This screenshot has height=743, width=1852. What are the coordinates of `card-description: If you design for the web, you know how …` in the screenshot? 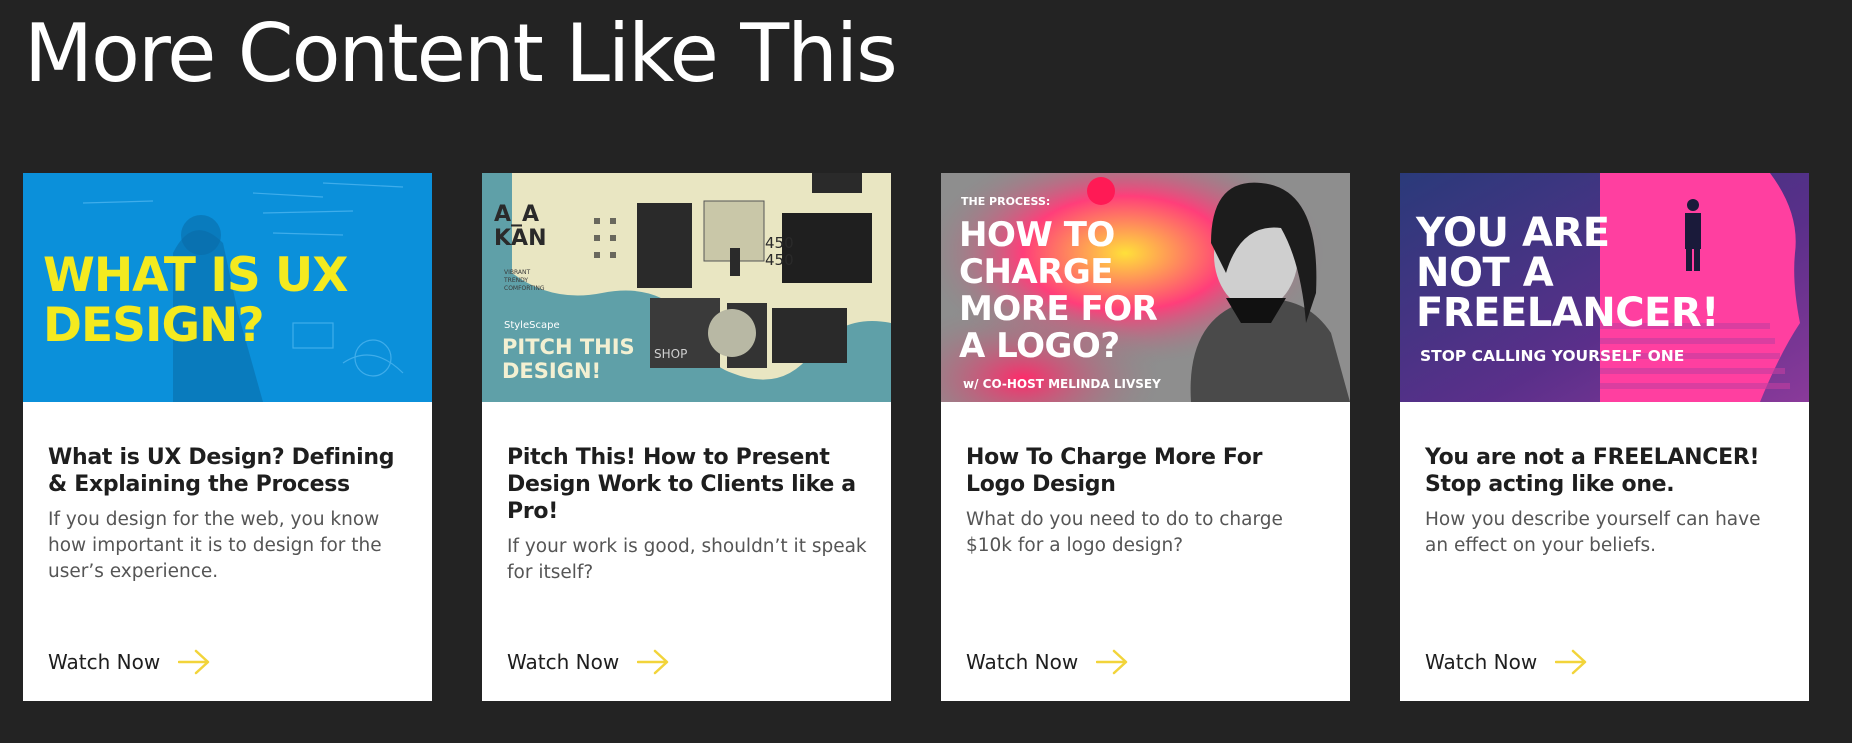 It's located at (215, 545).